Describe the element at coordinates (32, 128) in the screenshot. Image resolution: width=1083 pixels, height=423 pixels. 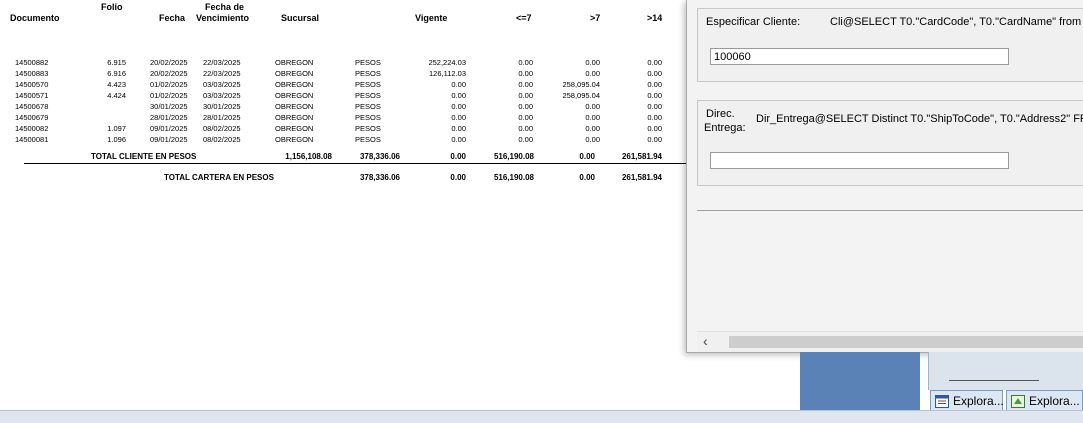
I see `cell-documento: 14500082` at that location.